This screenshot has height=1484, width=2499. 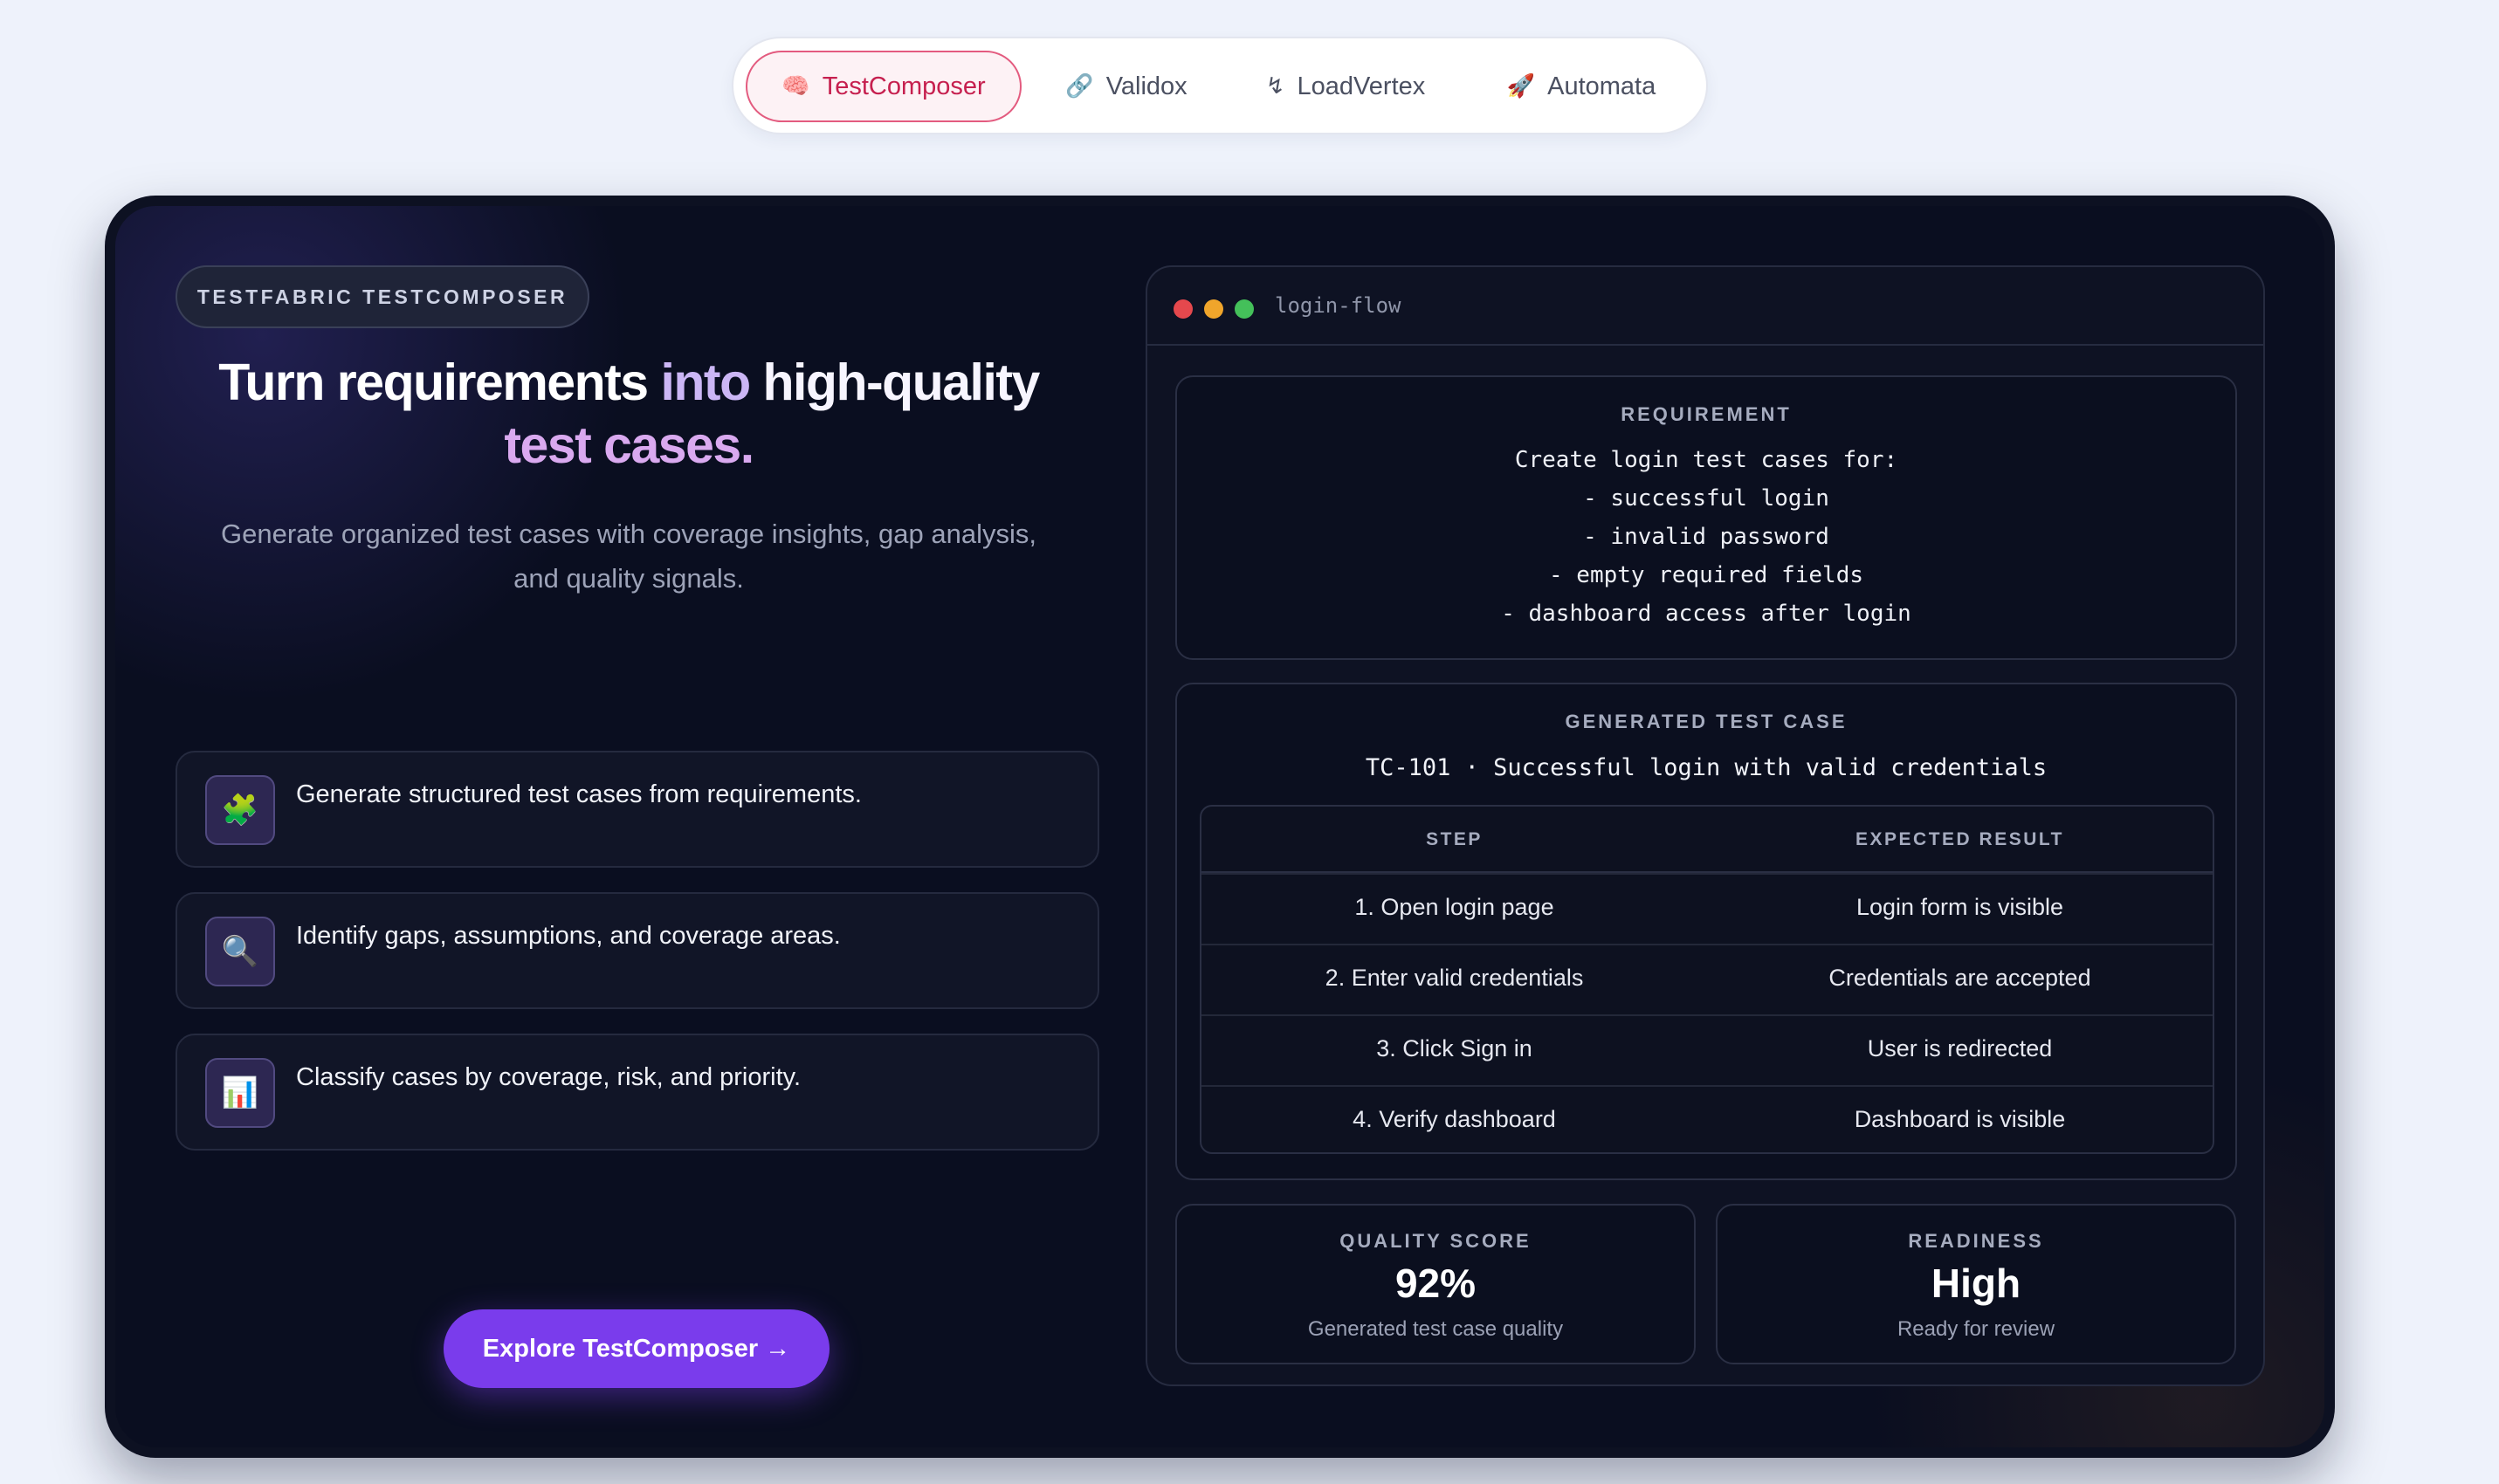 I want to click on rocket-icon: 🚀, so click(x=1521, y=86).